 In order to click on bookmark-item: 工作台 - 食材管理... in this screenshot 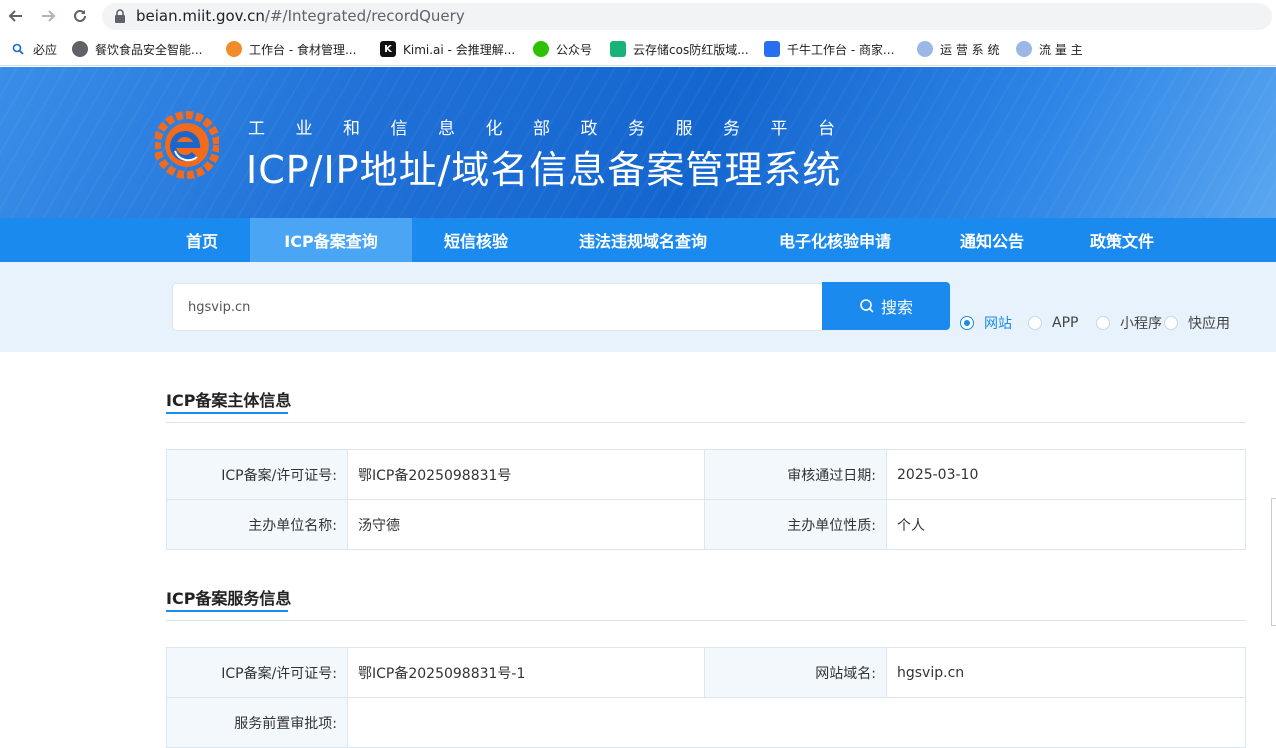, I will do `click(291, 49)`.